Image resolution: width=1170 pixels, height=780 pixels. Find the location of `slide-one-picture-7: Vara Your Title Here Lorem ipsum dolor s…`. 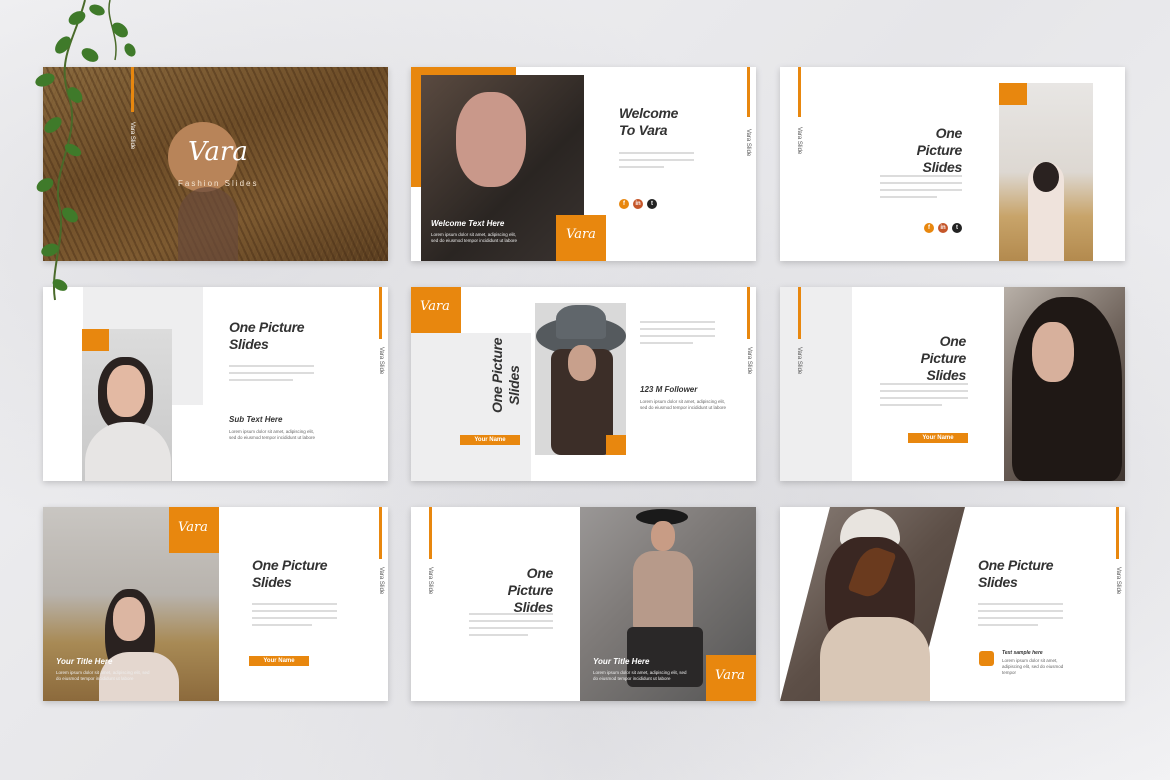

slide-one-picture-7: Vara Your Title Here Lorem ipsum dolor s… is located at coordinates (215, 604).